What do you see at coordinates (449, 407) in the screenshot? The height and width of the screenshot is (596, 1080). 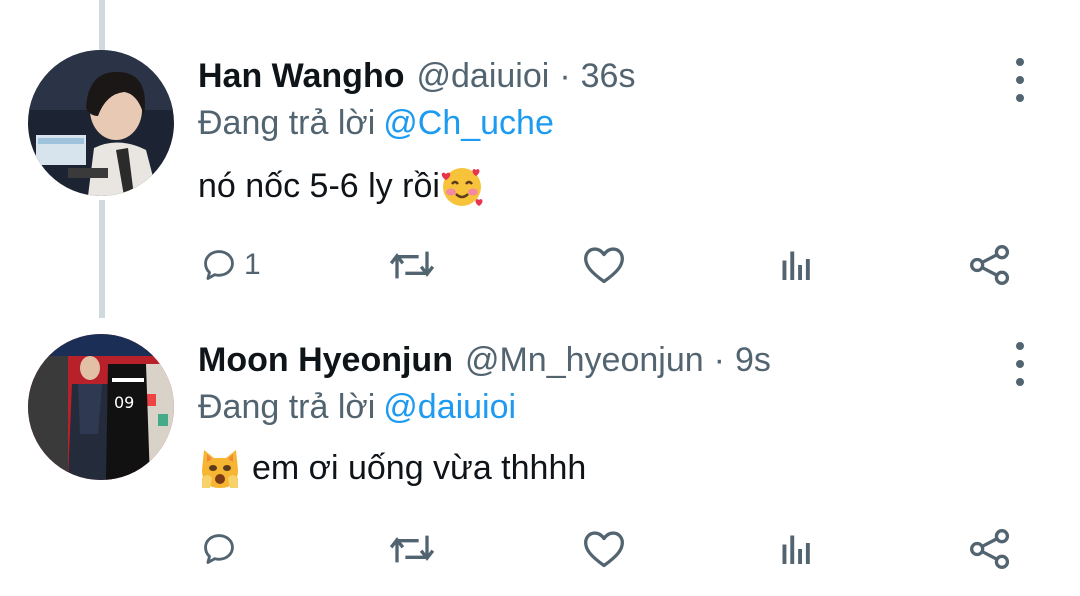 I see `mention-link: @daiuioi` at bounding box center [449, 407].